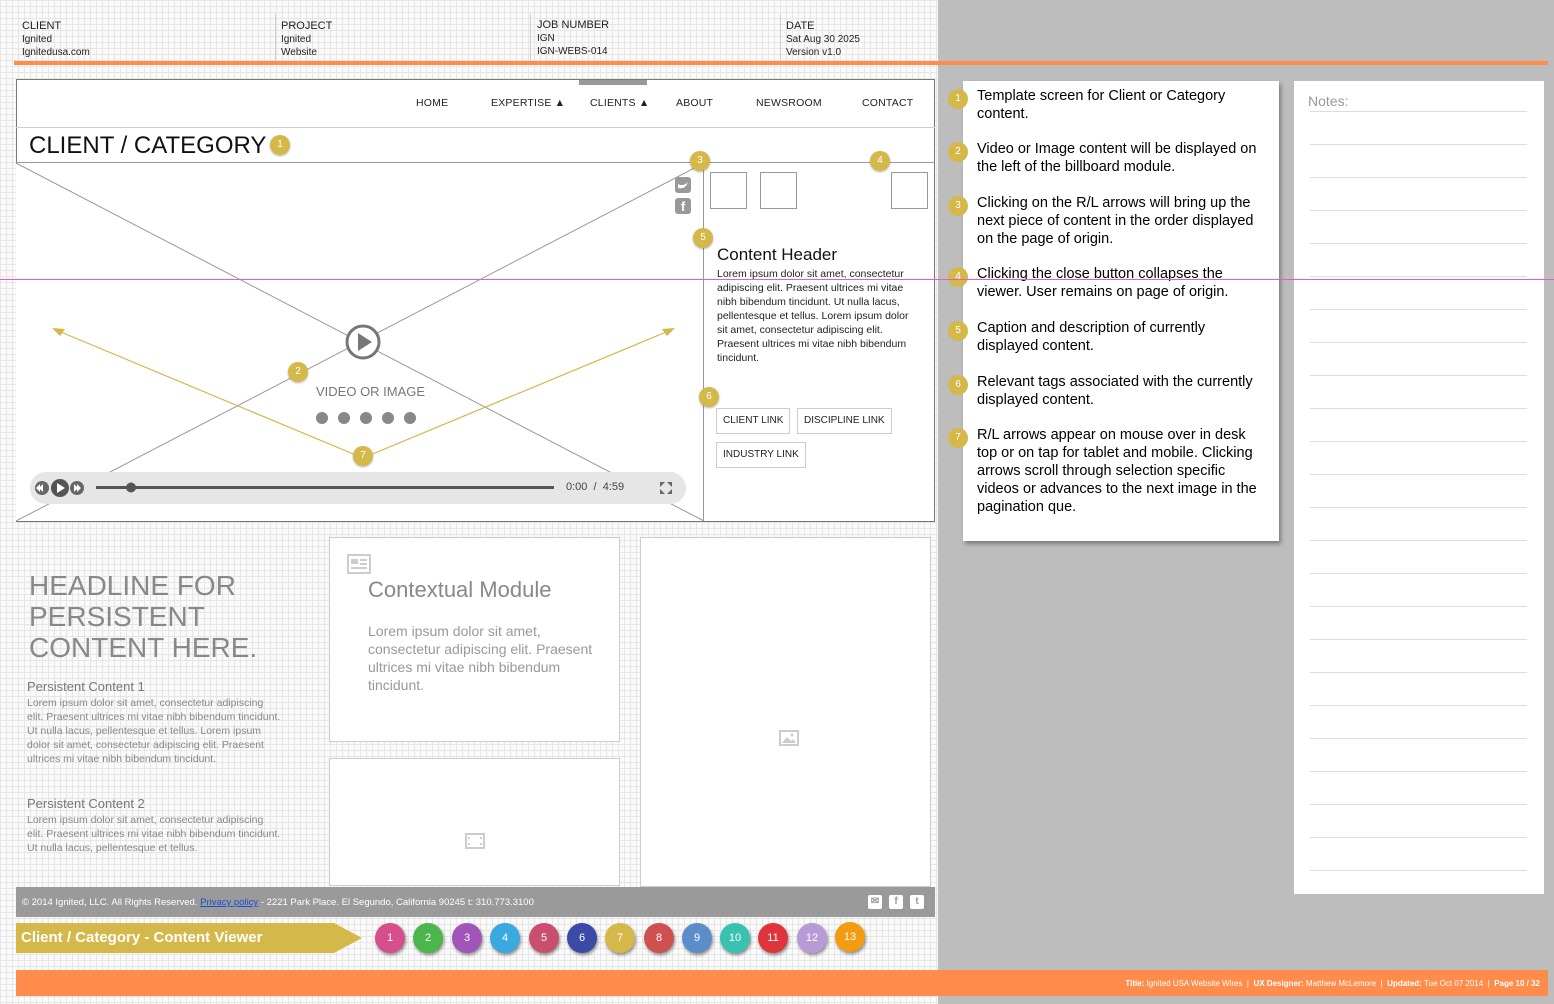  I want to click on marker-5: 5, so click(703, 238).